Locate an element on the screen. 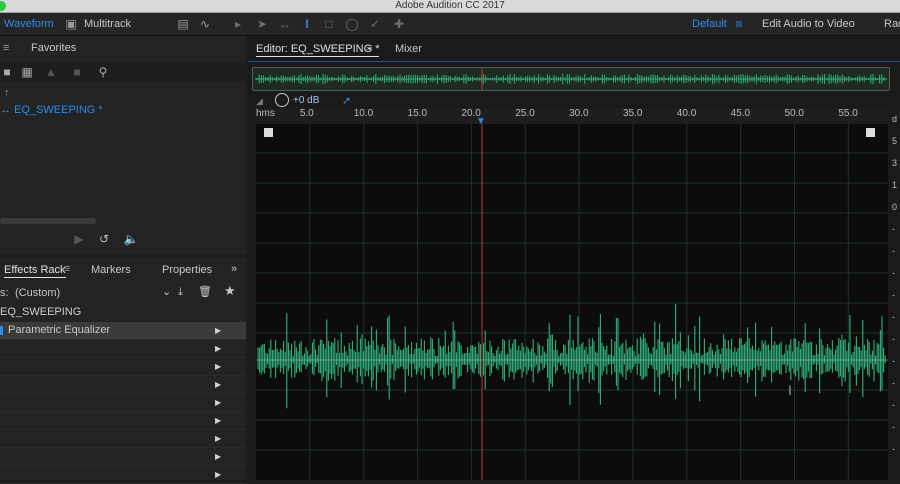 The image size is (900, 484). import-icon: ▦ is located at coordinates (27, 72).